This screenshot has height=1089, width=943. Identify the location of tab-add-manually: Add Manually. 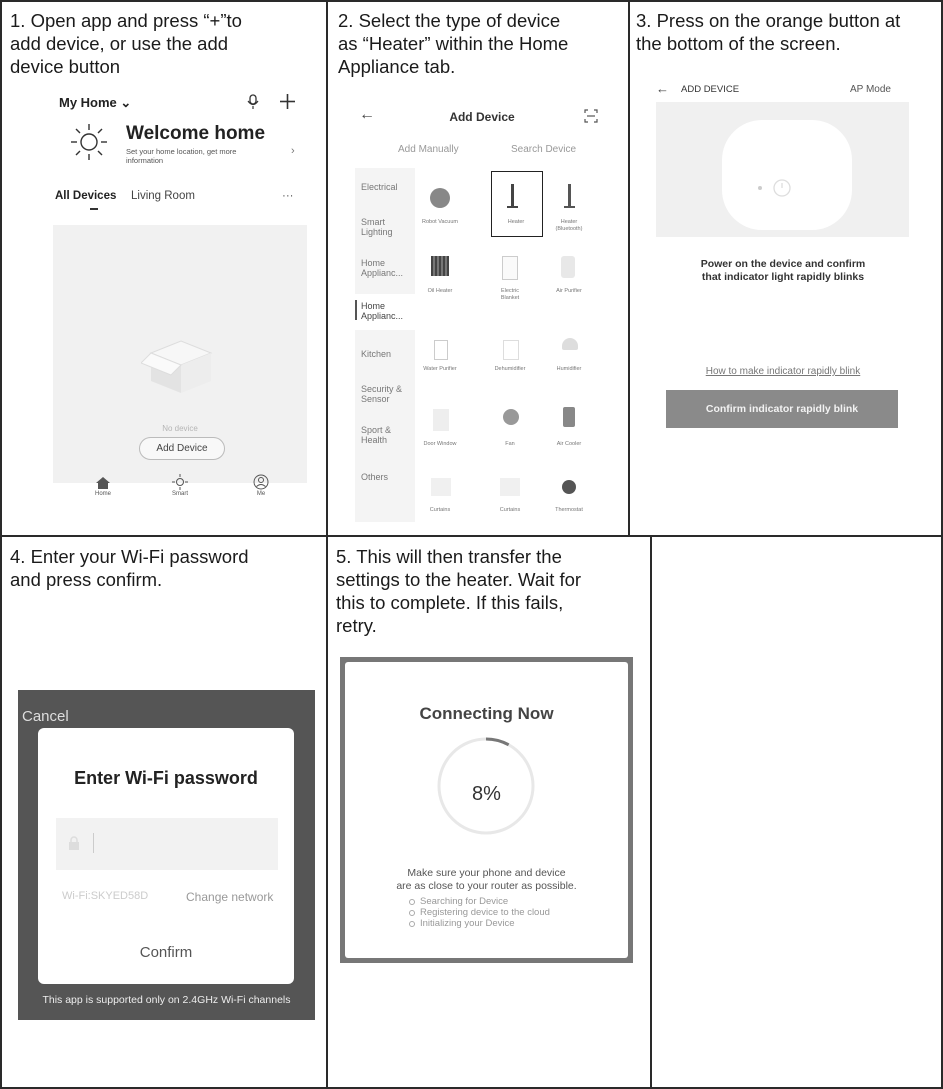
(428, 149).